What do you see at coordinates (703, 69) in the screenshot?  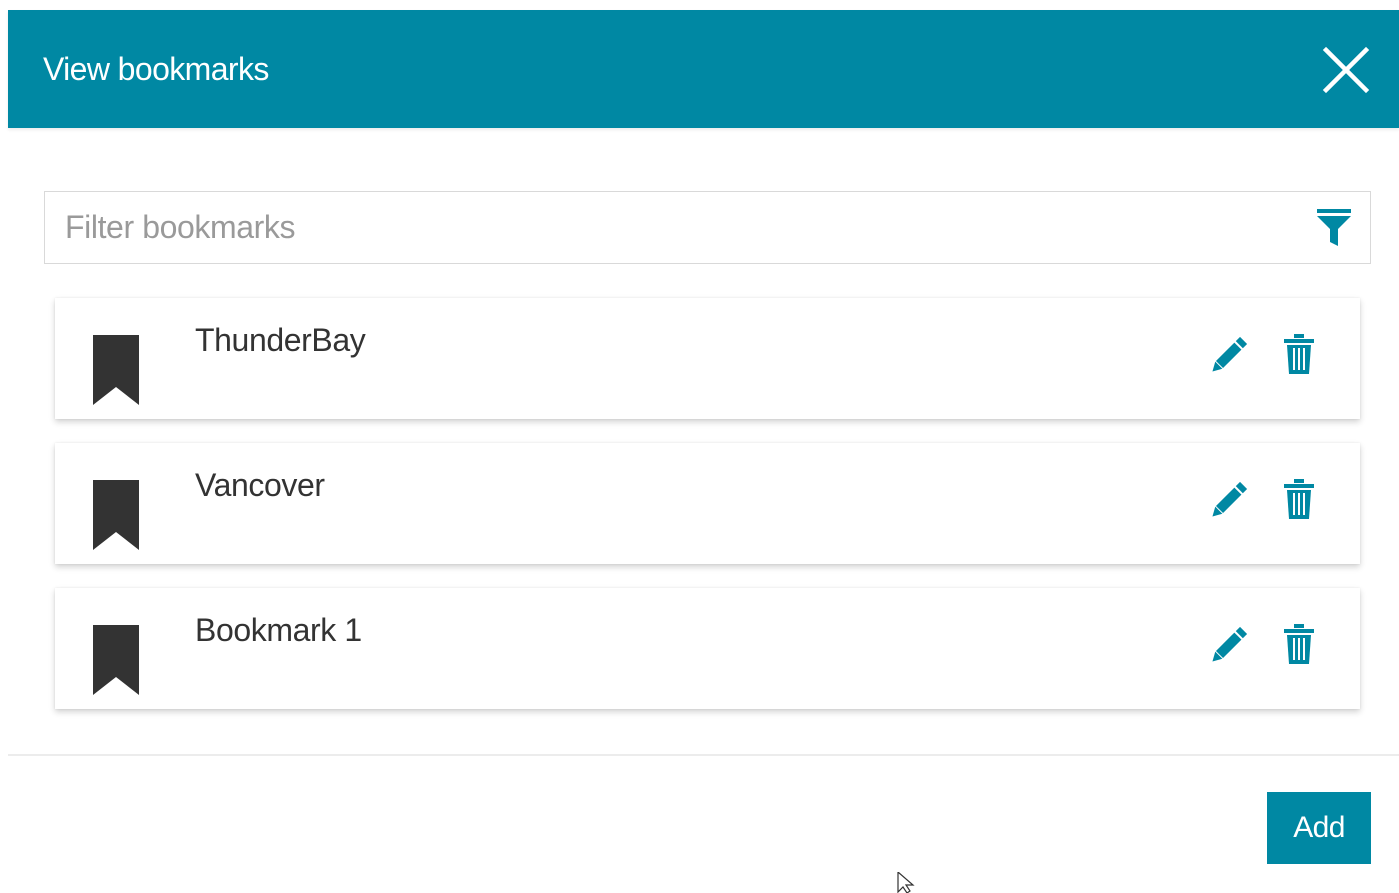 I see `dialog-header: View bookmarks` at bounding box center [703, 69].